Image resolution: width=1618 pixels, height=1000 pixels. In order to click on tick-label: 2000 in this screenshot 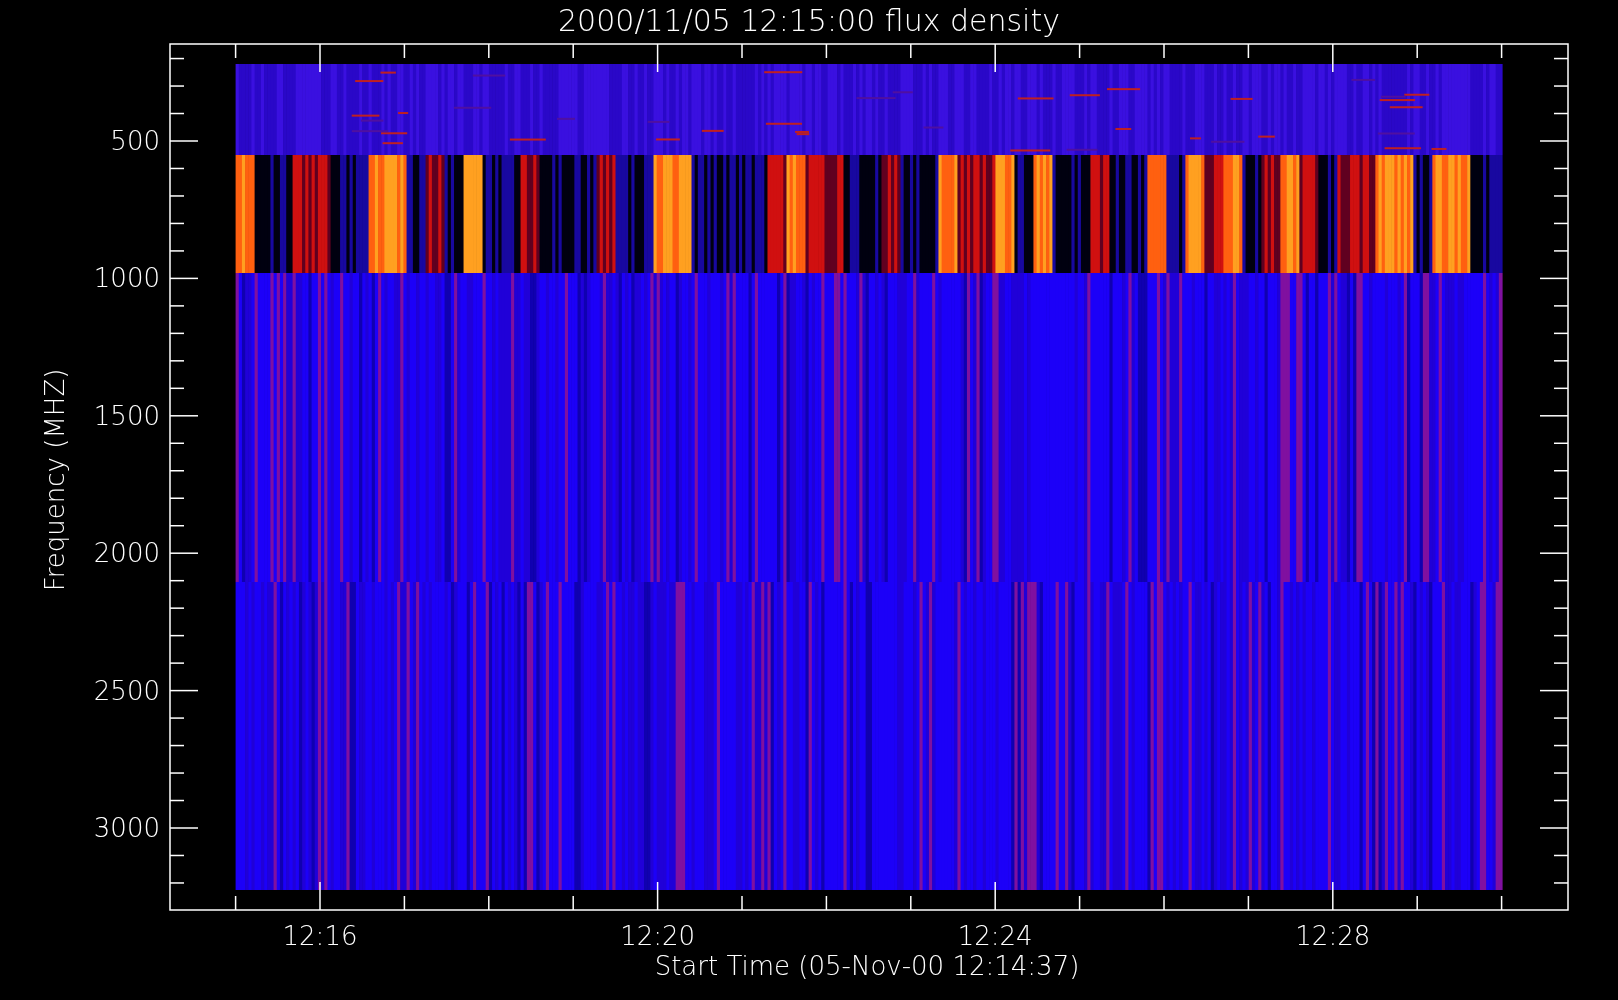, I will do `click(126, 553)`.